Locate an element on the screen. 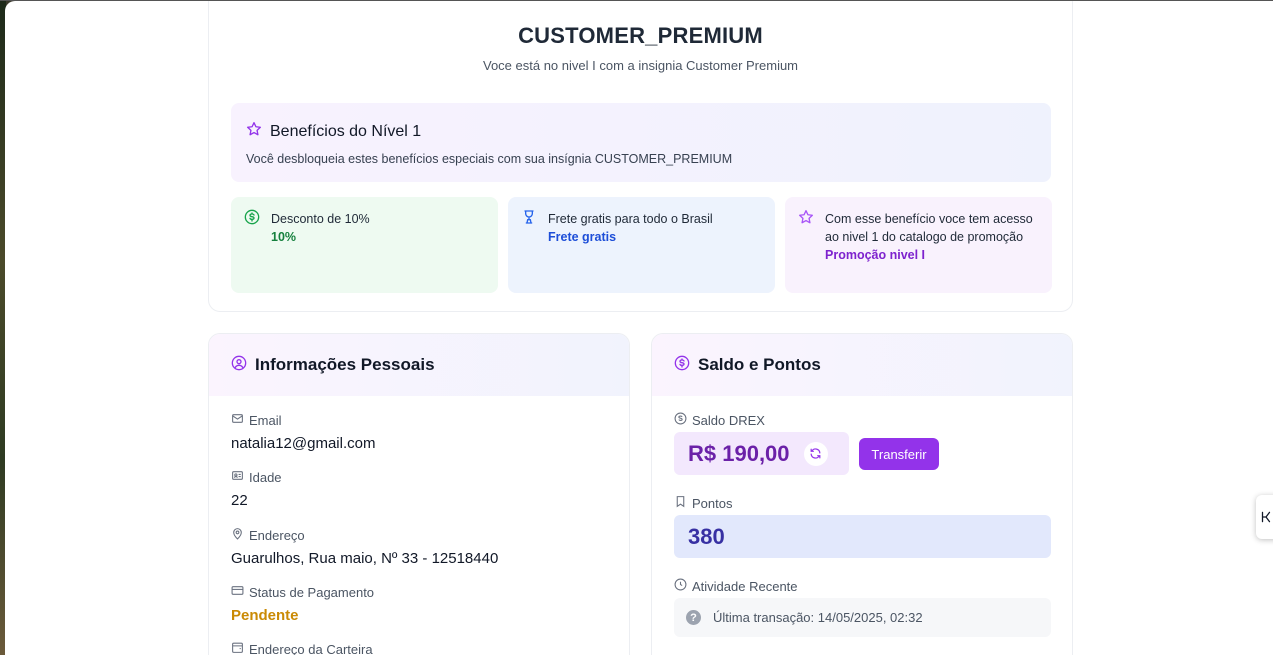 The width and height of the screenshot is (1273, 655). drex-label-row: Saldo DREX is located at coordinates (719, 420).